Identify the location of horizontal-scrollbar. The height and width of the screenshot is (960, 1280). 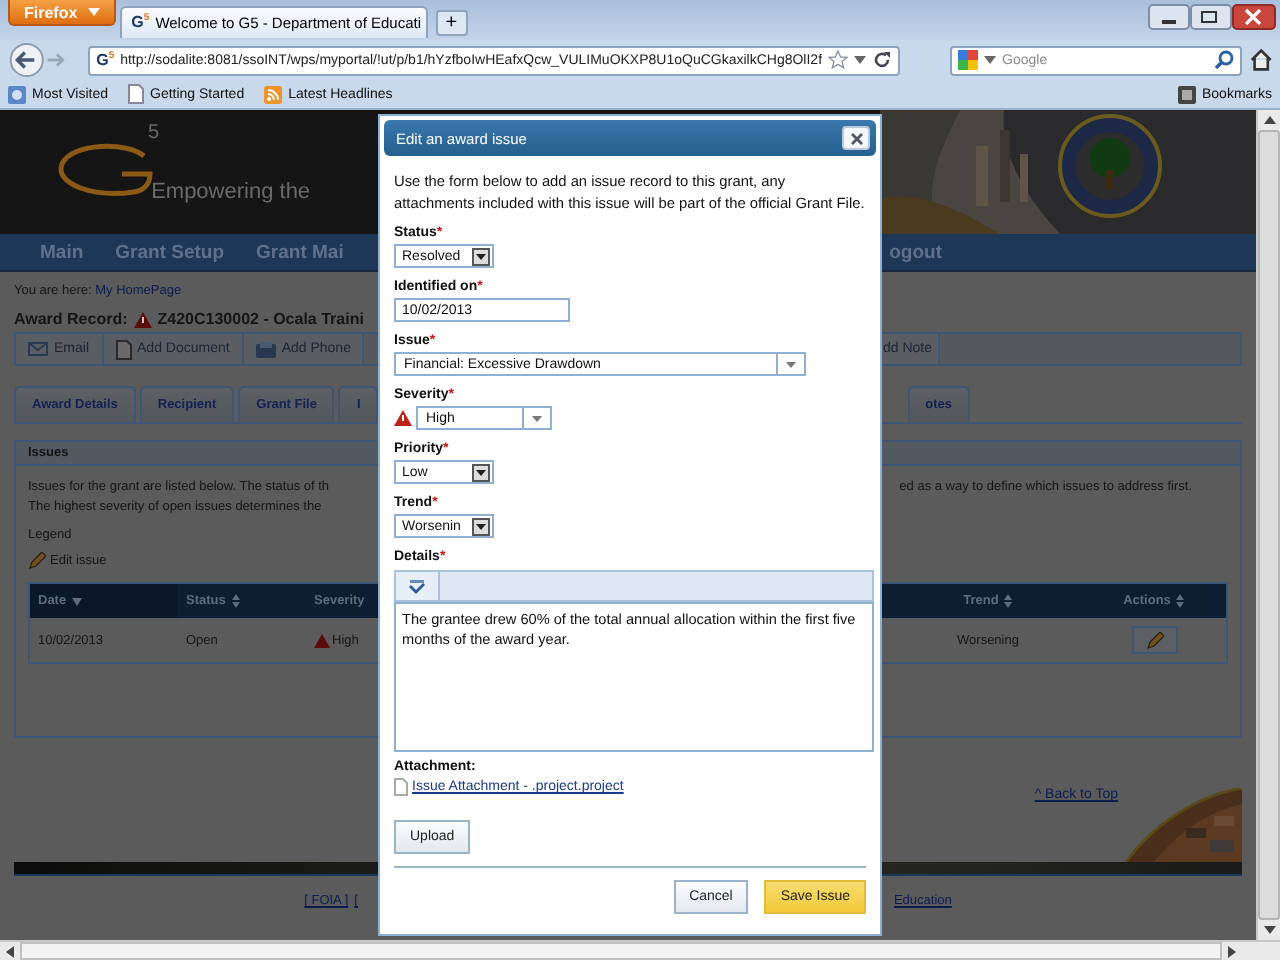
(640, 950).